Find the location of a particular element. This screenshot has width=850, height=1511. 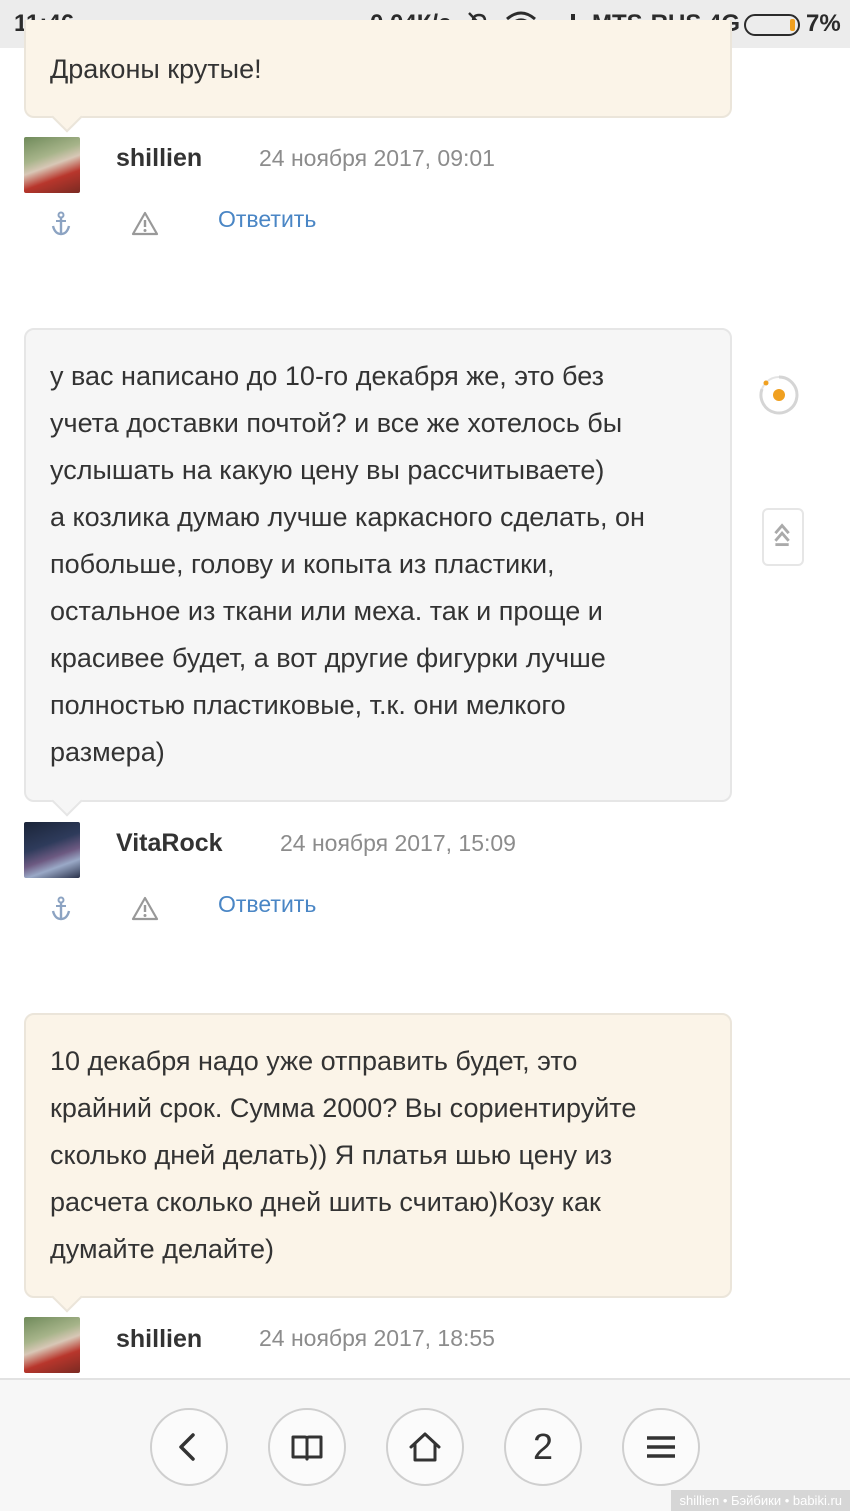

comment-text-line: думайте делайте) is located at coordinates (162, 1249).